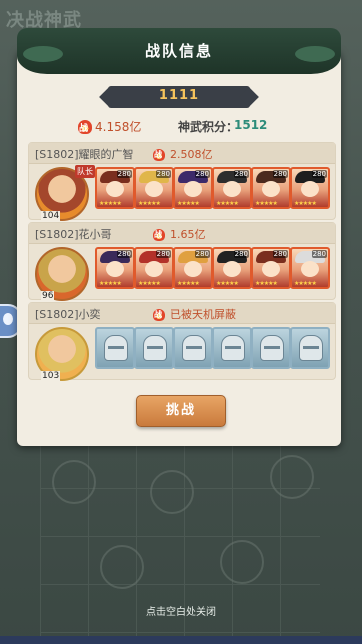 The width and height of the screenshot is (362, 644). What do you see at coordinates (191, 154) in the screenshot?
I see `member-power-value: 2.508亿` at bounding box center [191, 154].